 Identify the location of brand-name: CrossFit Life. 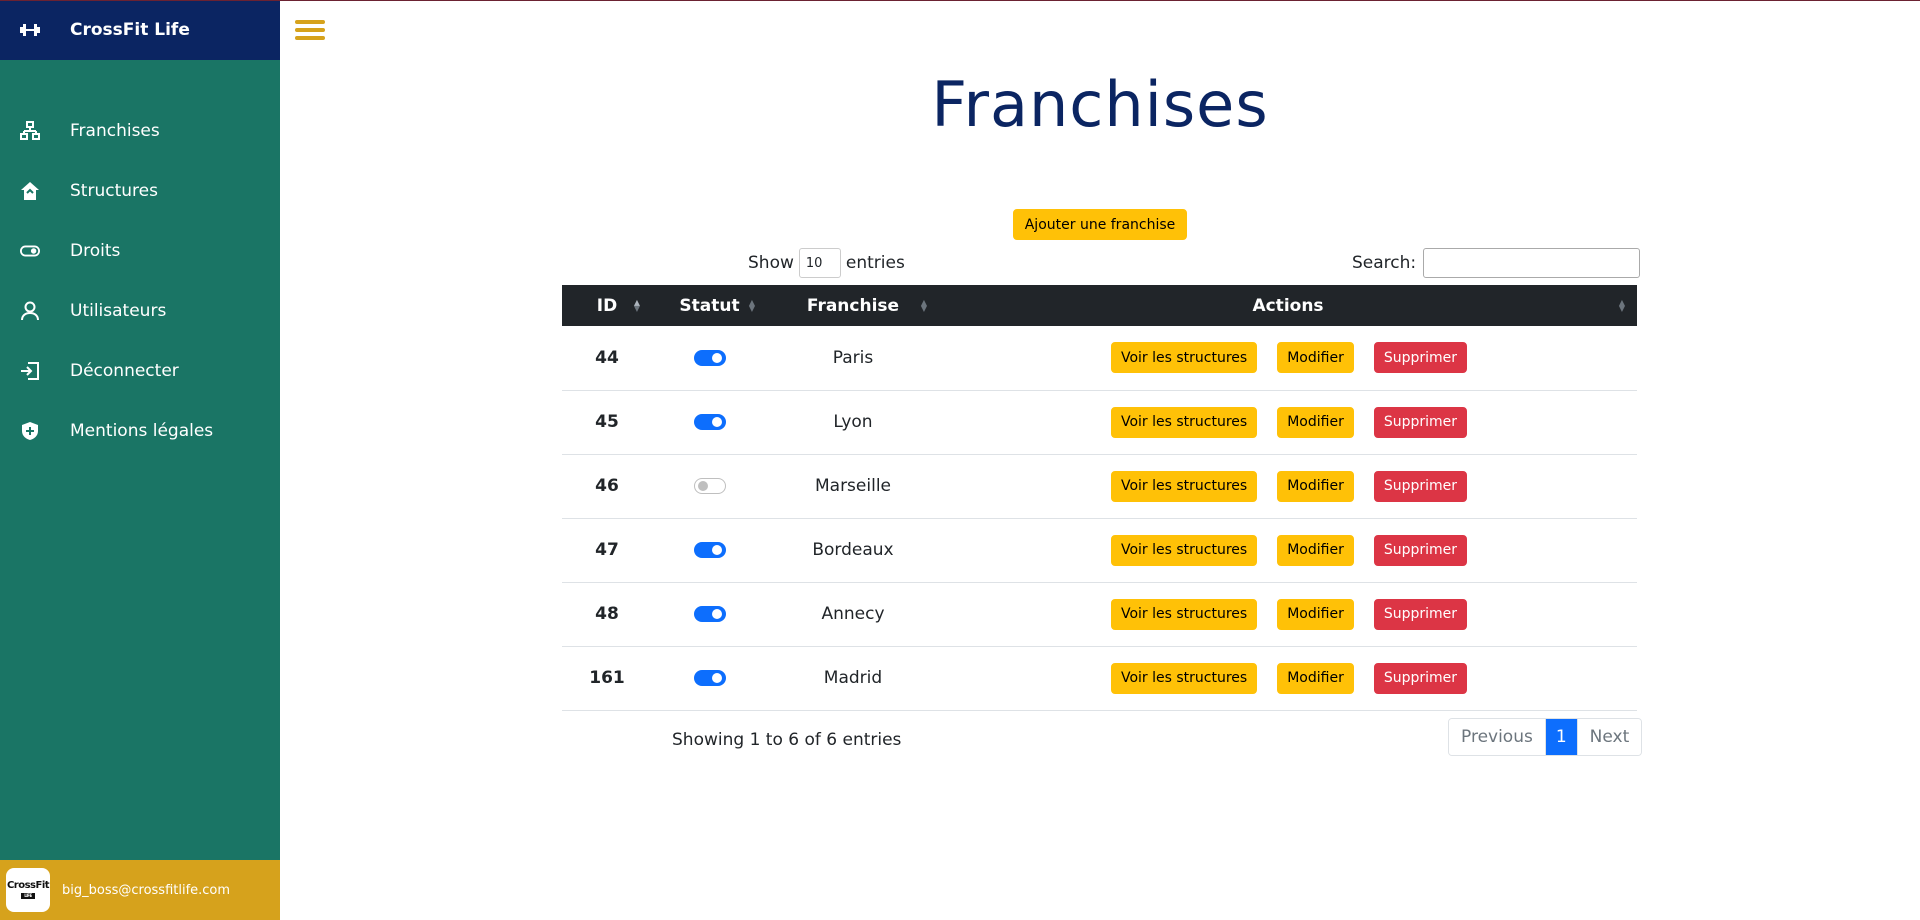
(130, 30).